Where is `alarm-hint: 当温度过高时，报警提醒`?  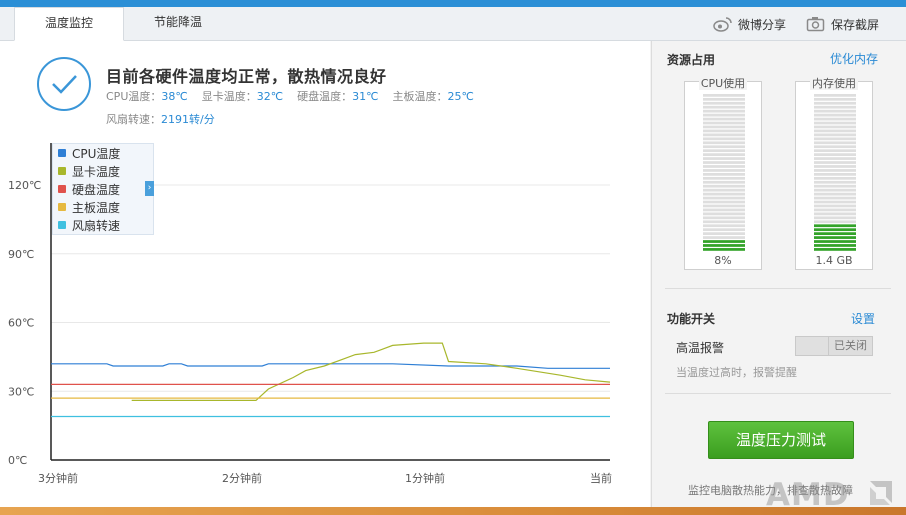 alarm-hint: 当温度过高时，报警提醒 is located at coordinates (736, 372).